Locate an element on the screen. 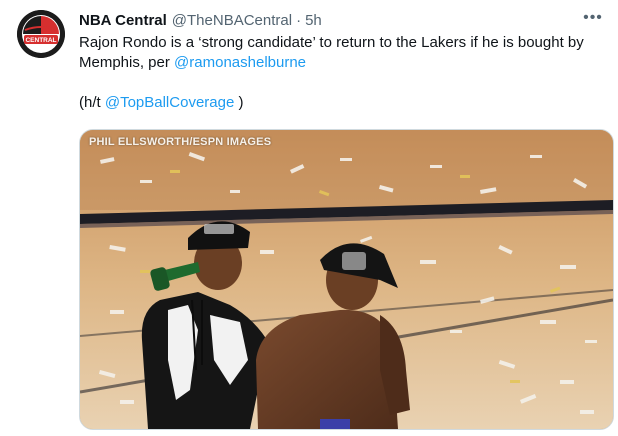 The image size is (618, 436). nba-central-logo-icon: CENTRAL is located at coordinates (41, 34).